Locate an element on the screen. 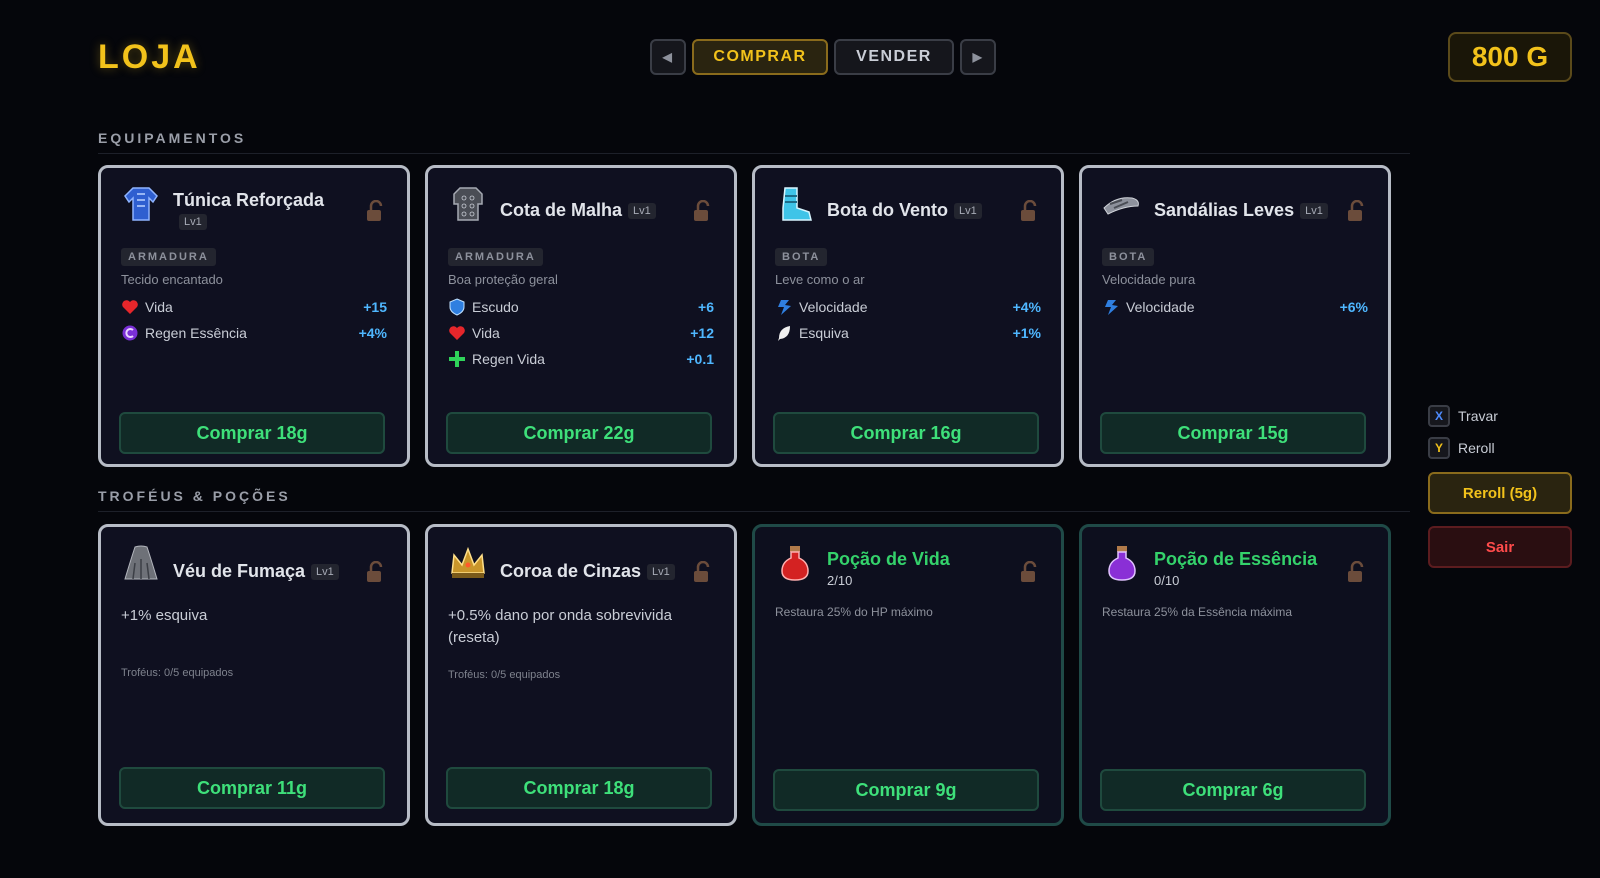 The image size is (1600, 878). stat-row: Vida +12 is located at coordinates (581, 333).